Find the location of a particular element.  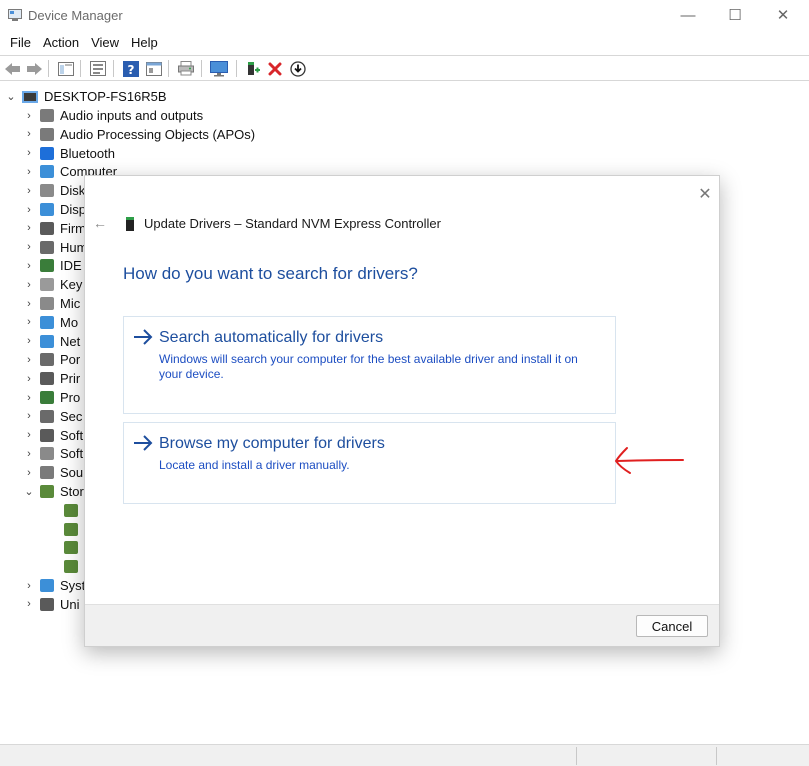

tree-item: › Bluetooth is located at coordinates (68, 153).